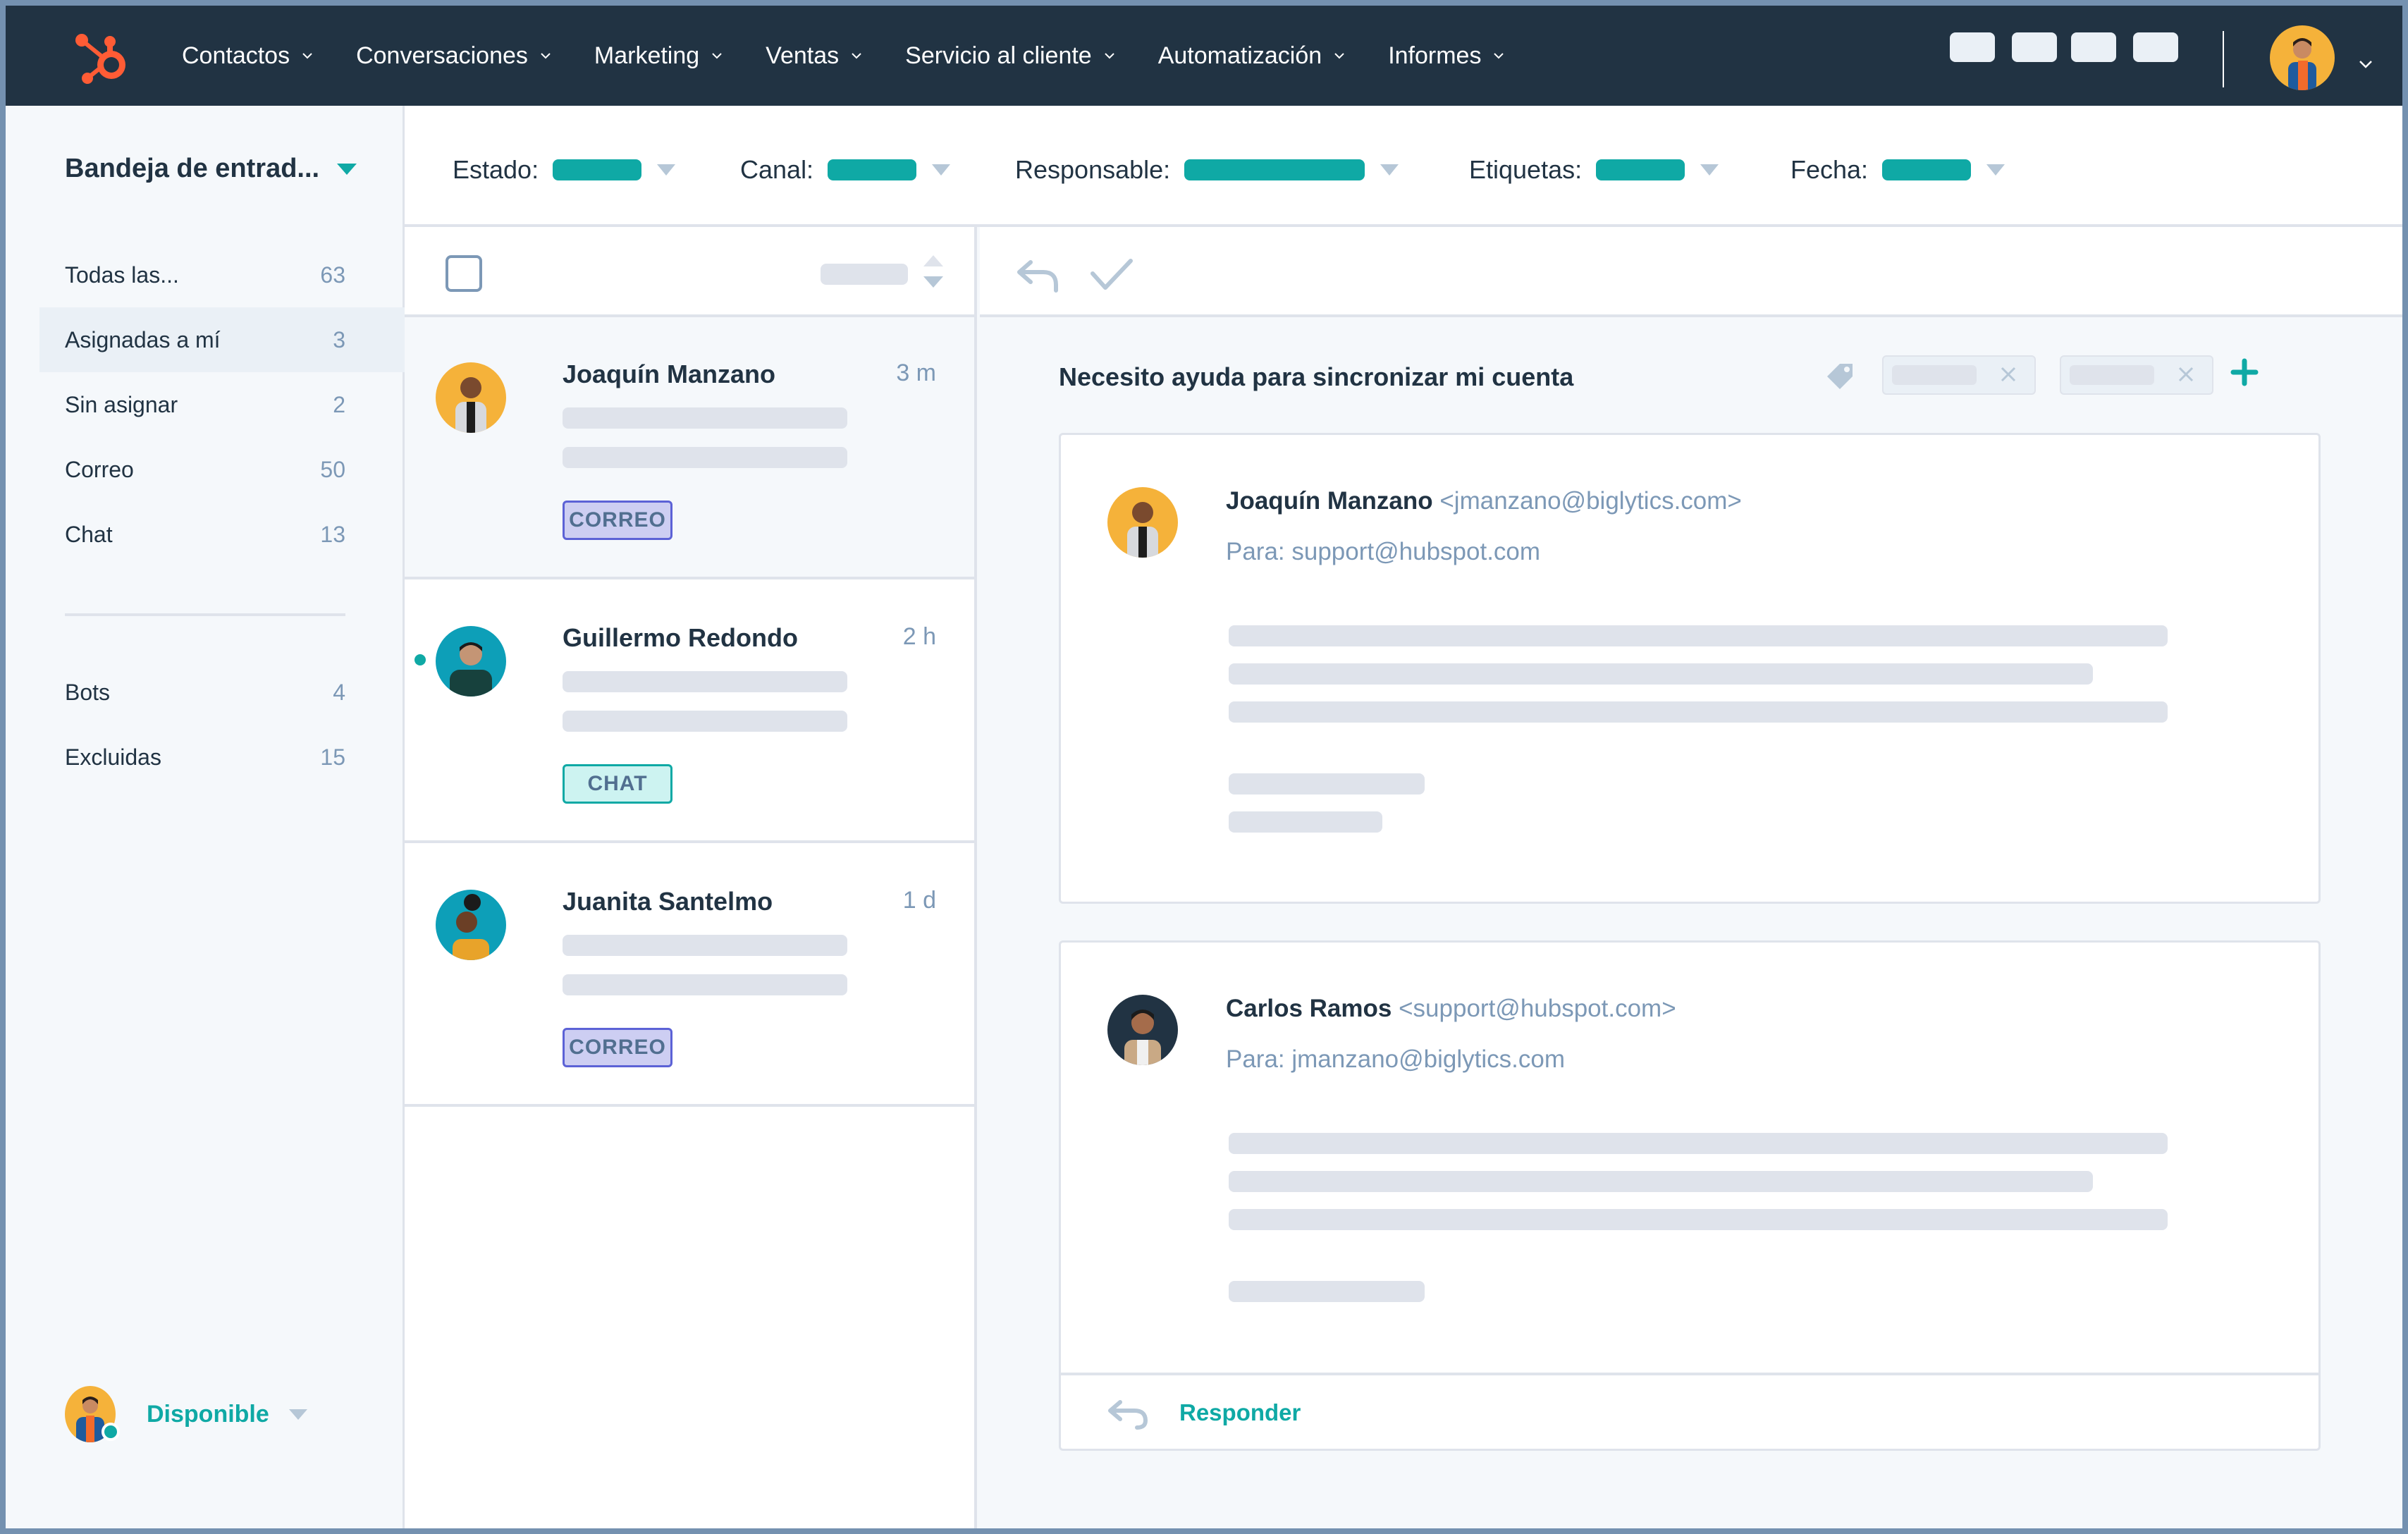  I want to click on filter-fecha: Fecha:, so click(1898, 170).